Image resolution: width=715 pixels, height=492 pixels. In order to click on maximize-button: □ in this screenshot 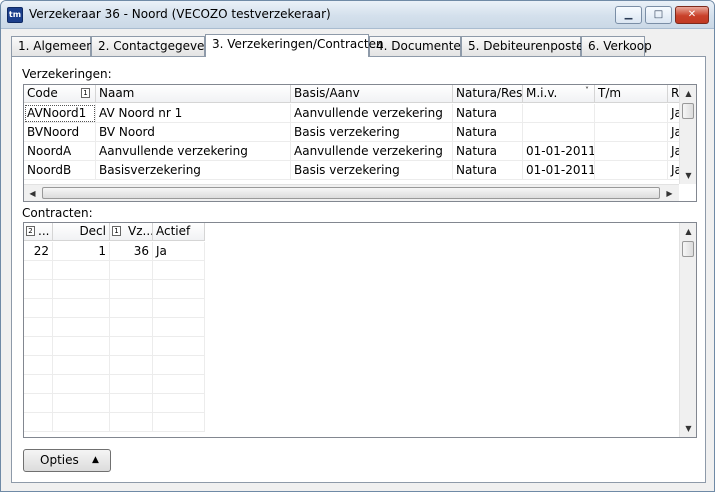, I will do `click(658, 15)`.